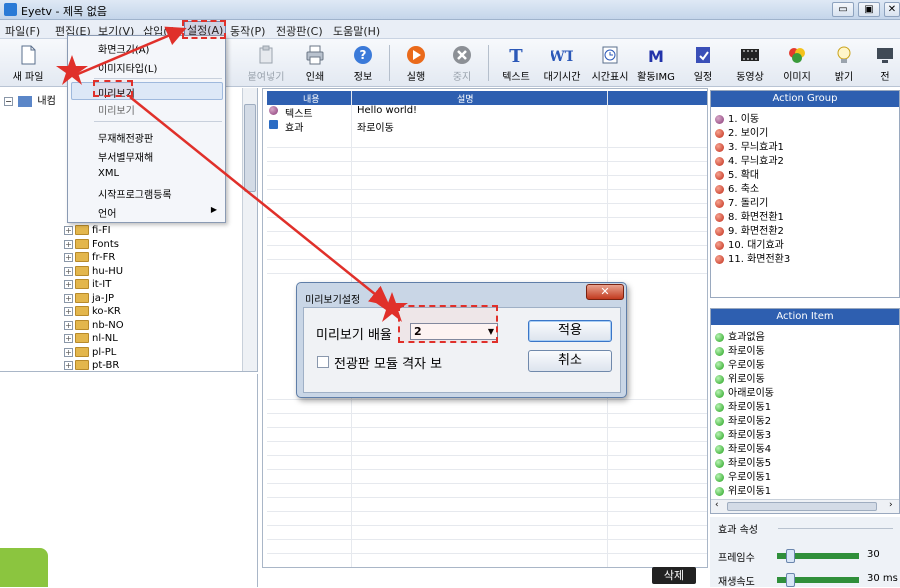  Describe the element at coordinates (743, 447) in the screenshot. I see `list-item: 좌로이동4` at that location.